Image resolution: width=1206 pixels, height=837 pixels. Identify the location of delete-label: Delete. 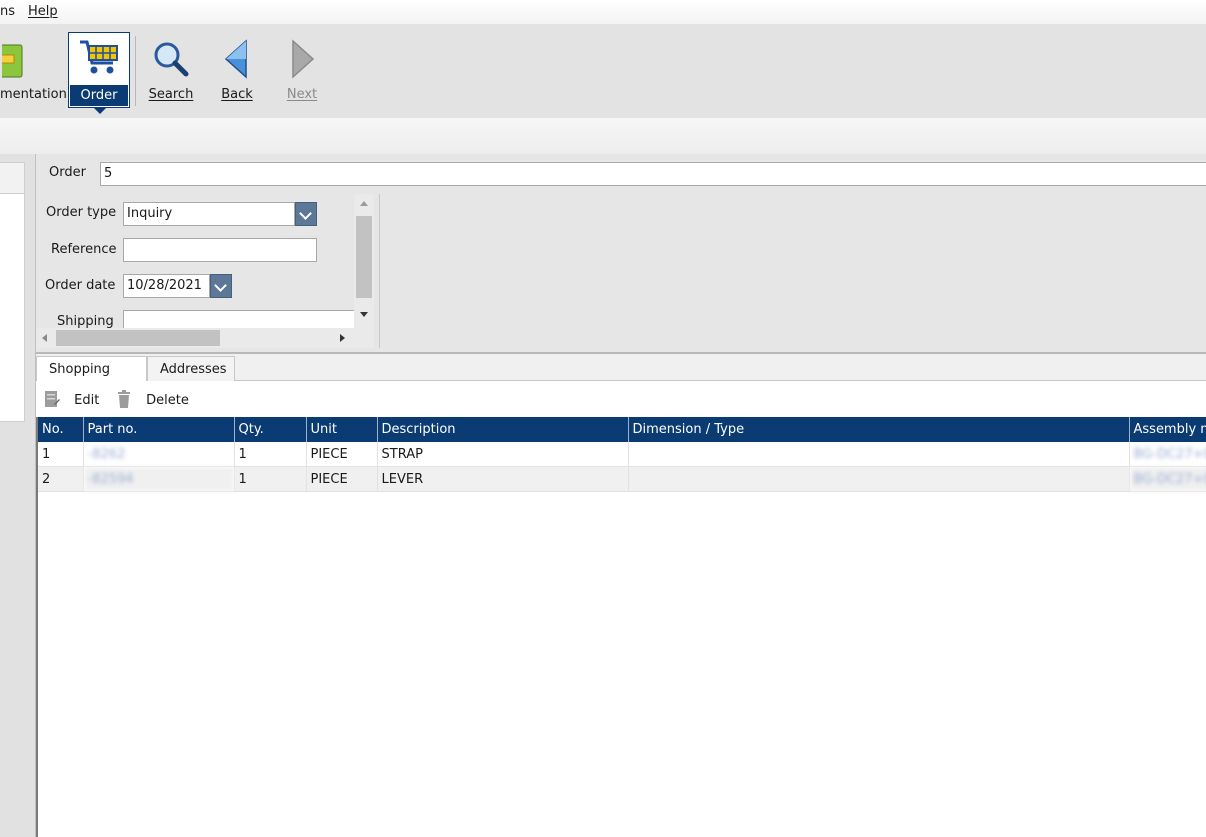
(167, 400).